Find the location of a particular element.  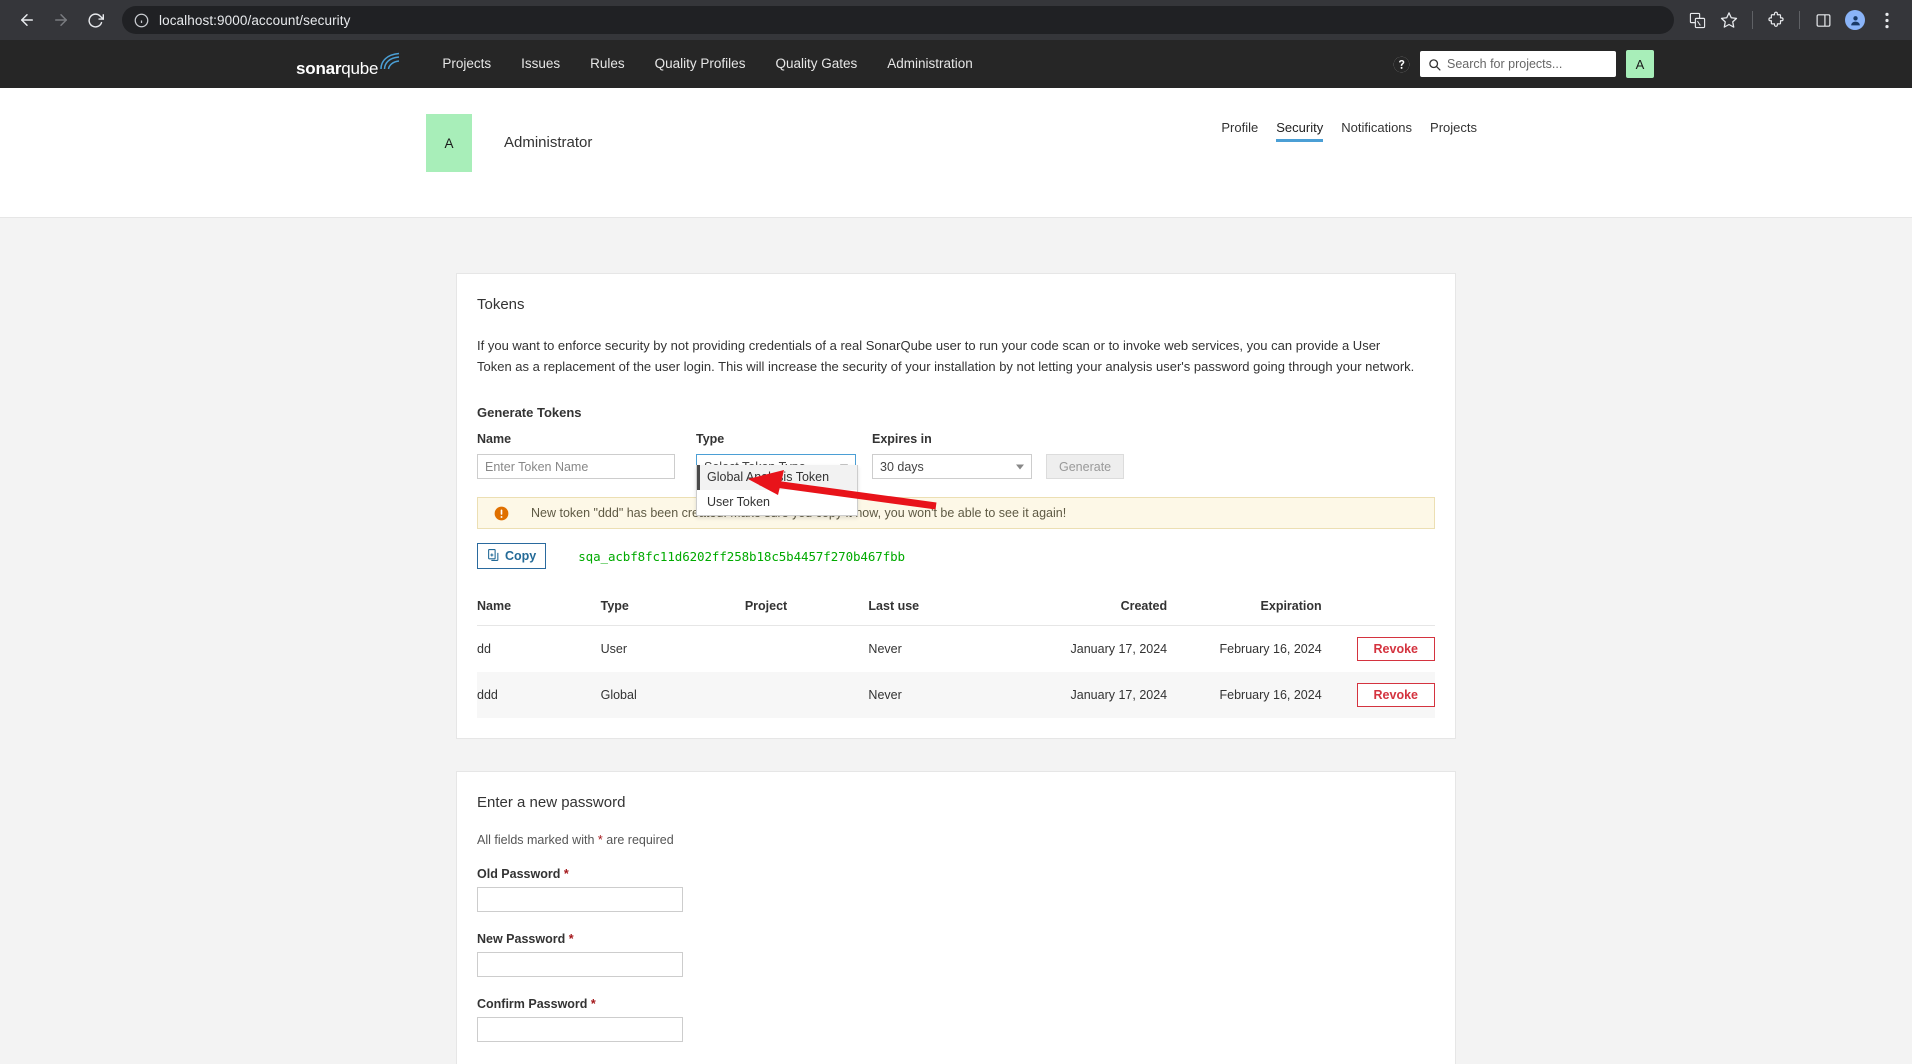

tab-security: Security is located at coordinates (1299, 131).